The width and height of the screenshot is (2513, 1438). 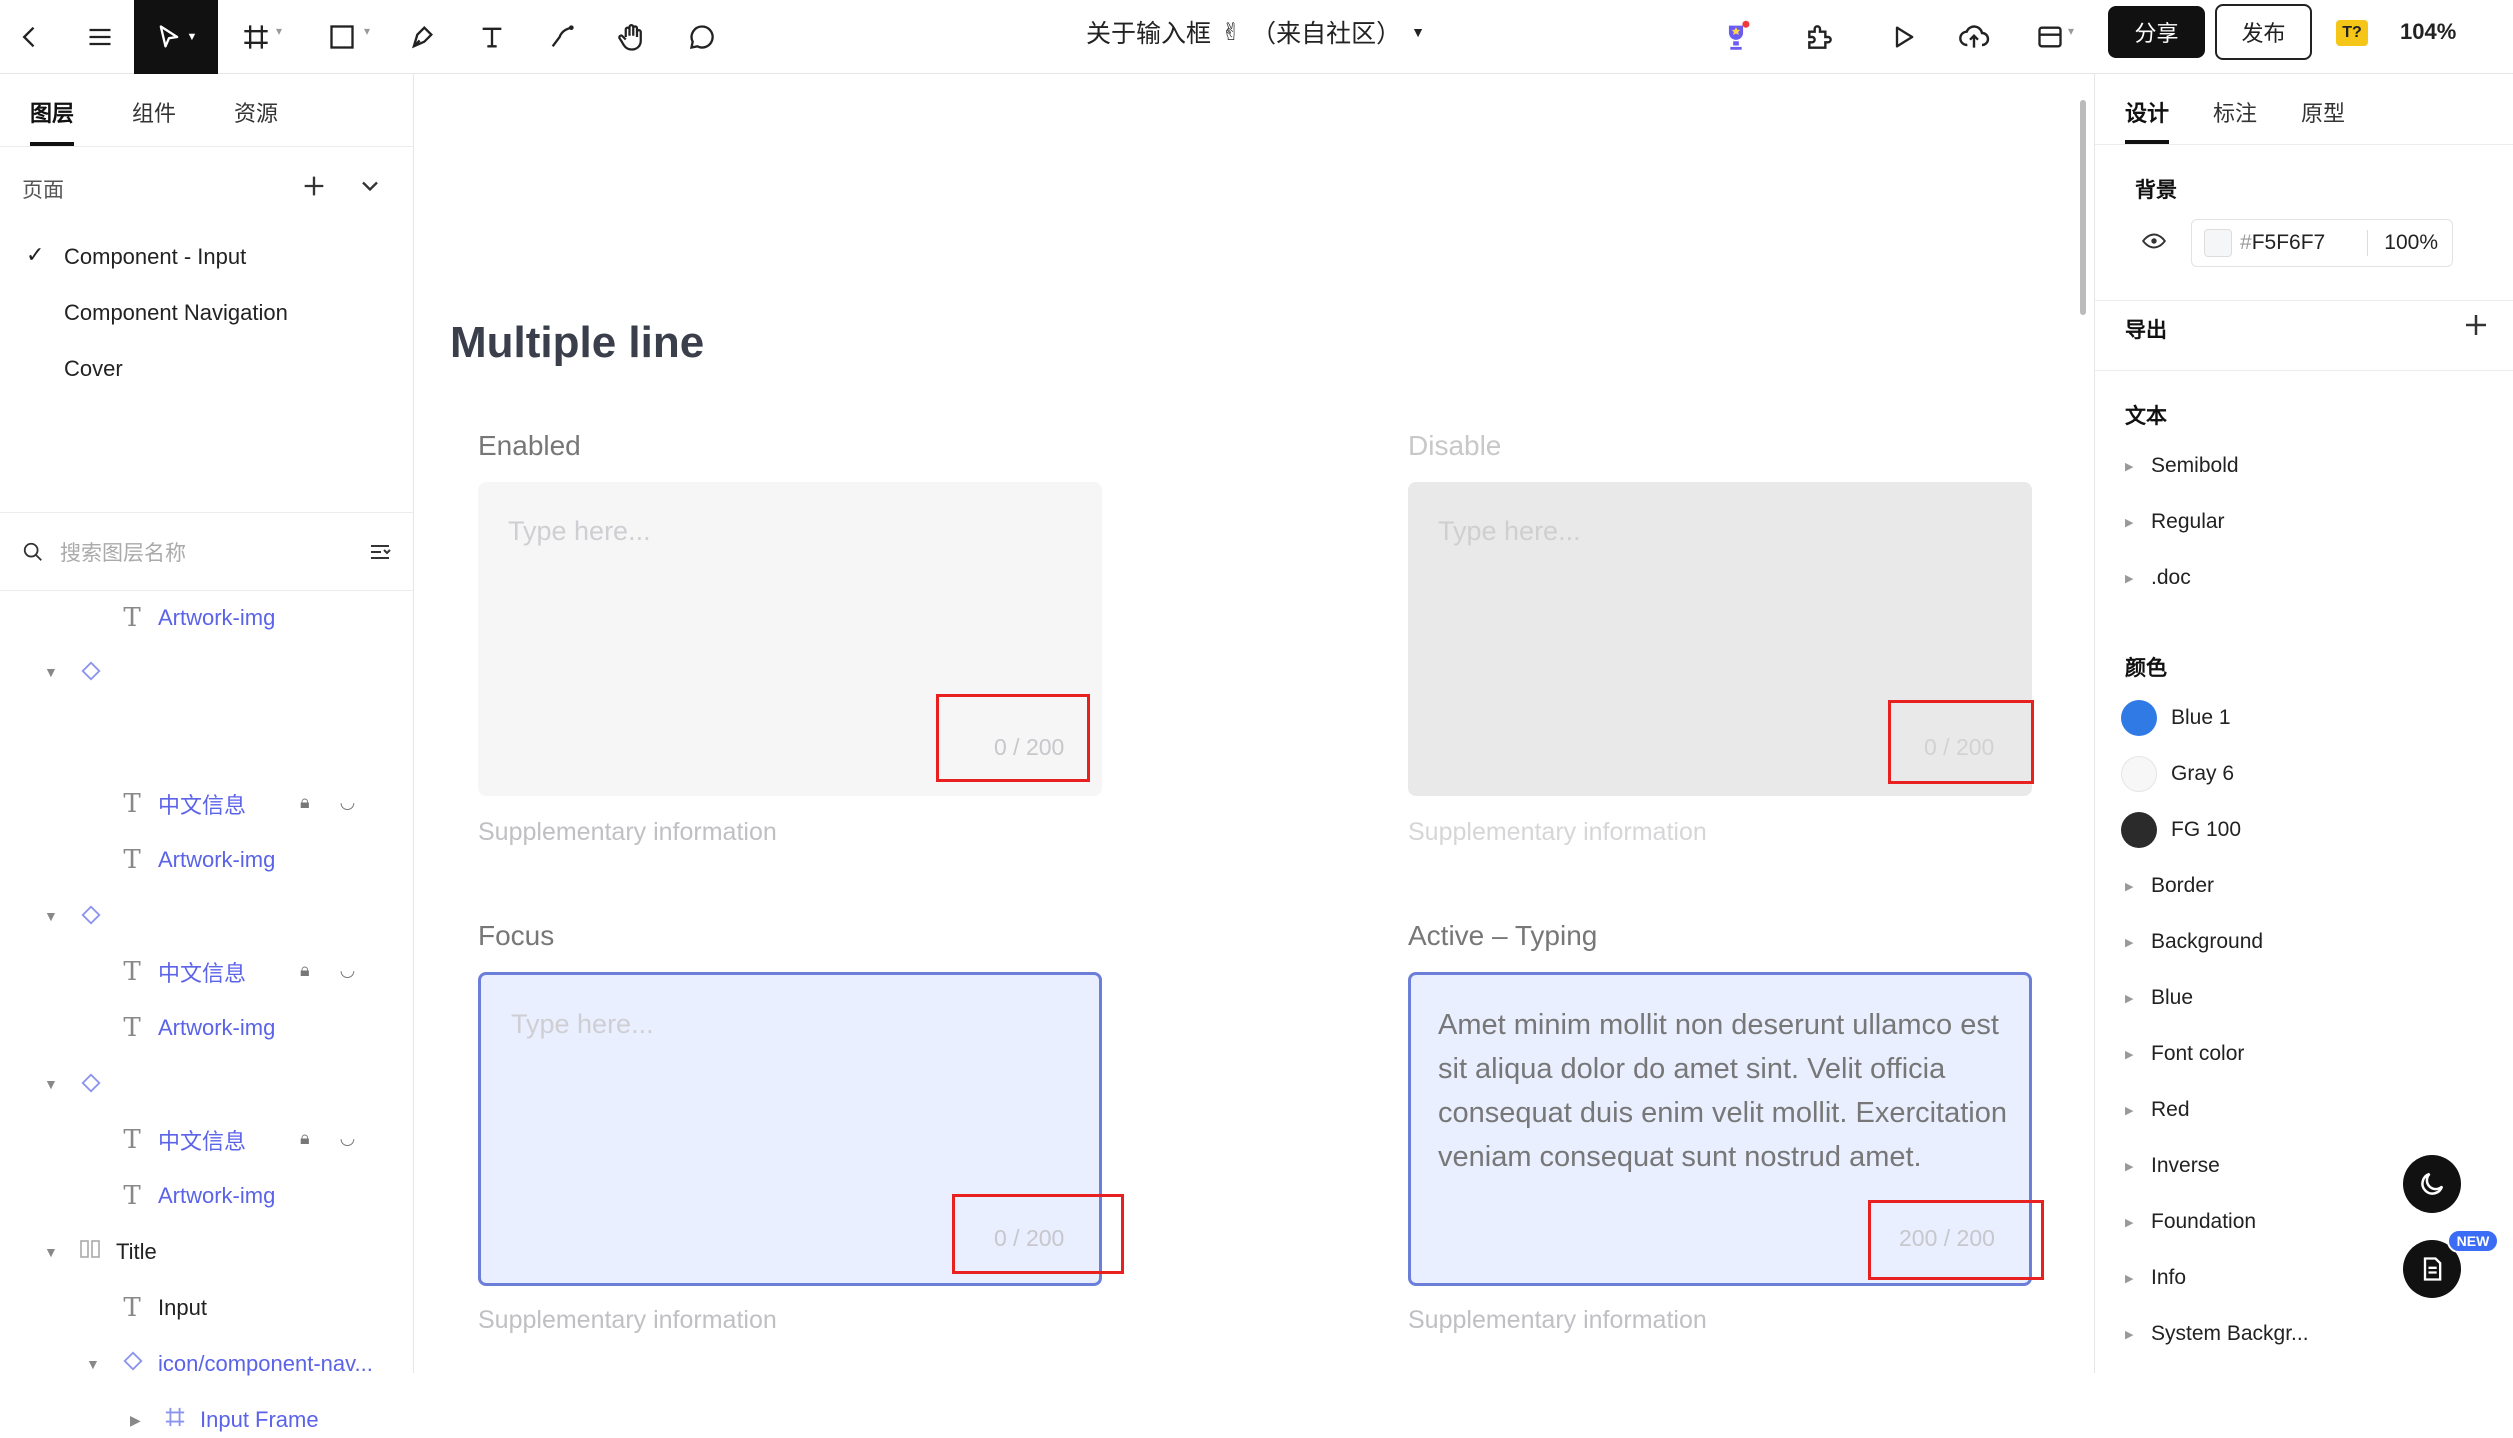 What do you see at coordinates (2172, 1166) in the screenshot?
I see `color-group-item: ▶ Inverse` at bounding box center [2172, 1166].